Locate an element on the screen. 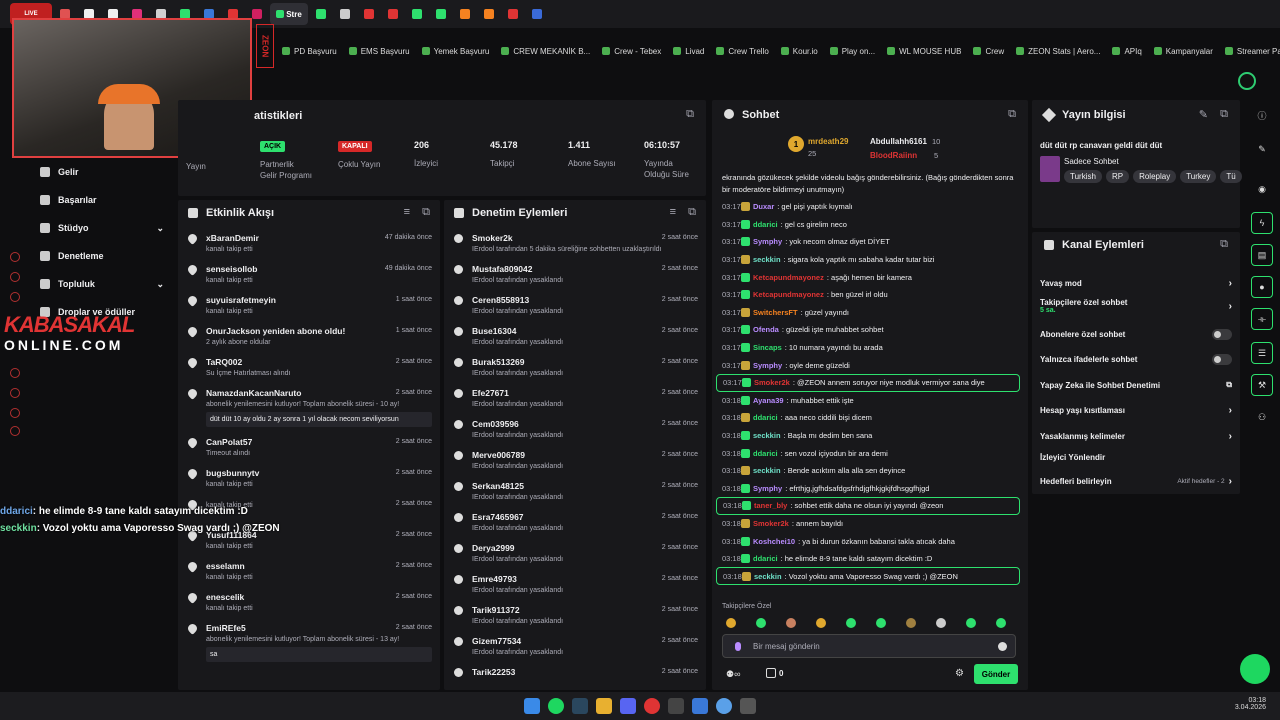 The height and width of the screenshot is (720, 1280). chat-username: Ketcapundmayonez is located at coordinates (788, 277).